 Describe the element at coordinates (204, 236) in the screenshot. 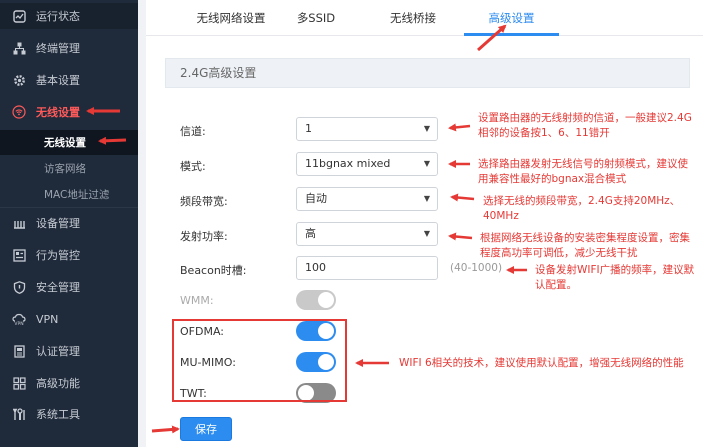

I see `power-label: 发射功率:` at that location.